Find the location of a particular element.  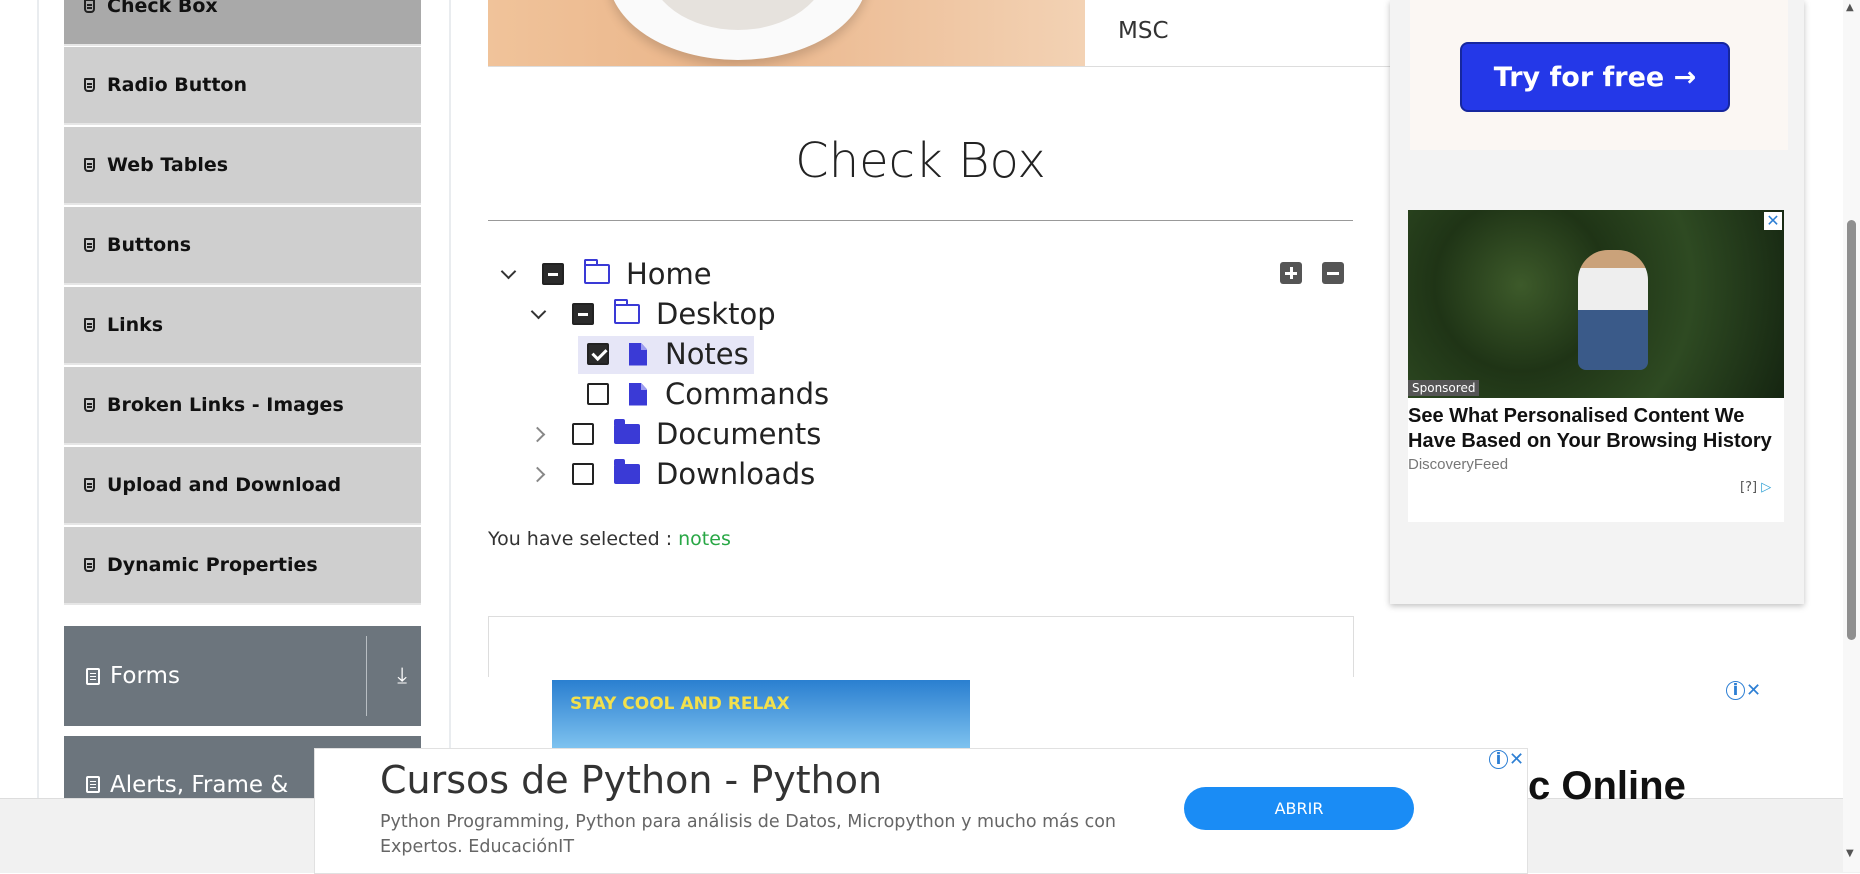

page-title: Check Box is located at coordinates (920, 161).